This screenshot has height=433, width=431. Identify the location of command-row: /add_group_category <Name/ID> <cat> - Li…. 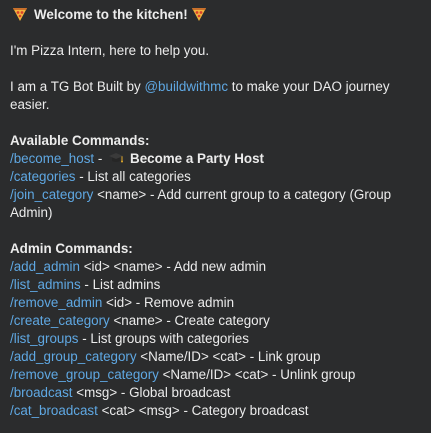
(215, 357).